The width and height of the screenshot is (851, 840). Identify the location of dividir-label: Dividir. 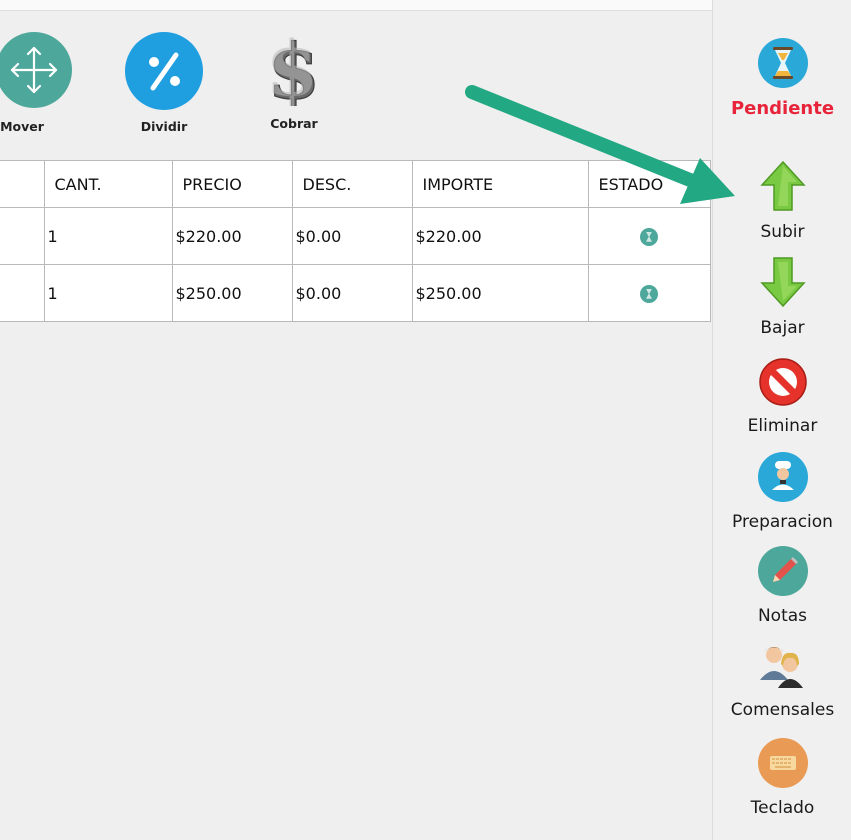
(164, 126).